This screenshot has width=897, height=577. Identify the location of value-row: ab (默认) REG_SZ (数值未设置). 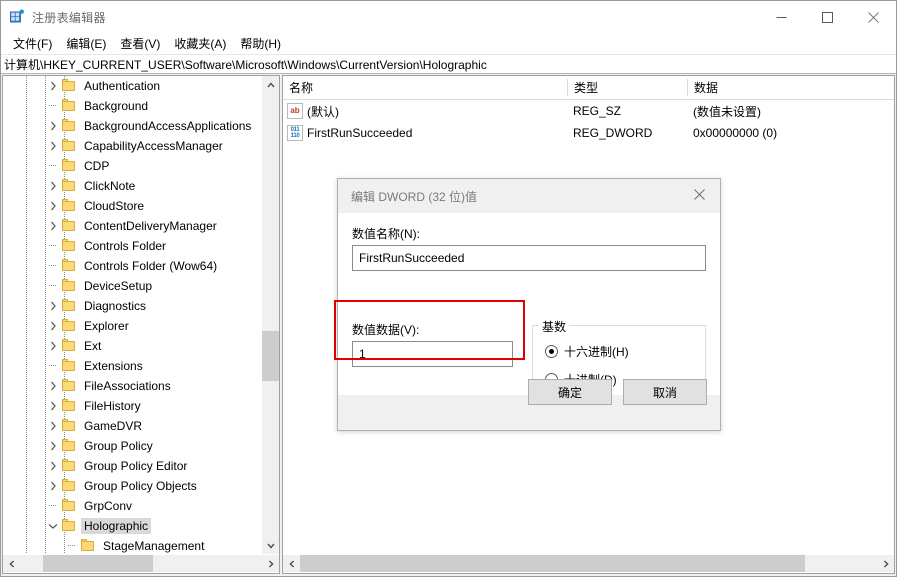
(588, 111).